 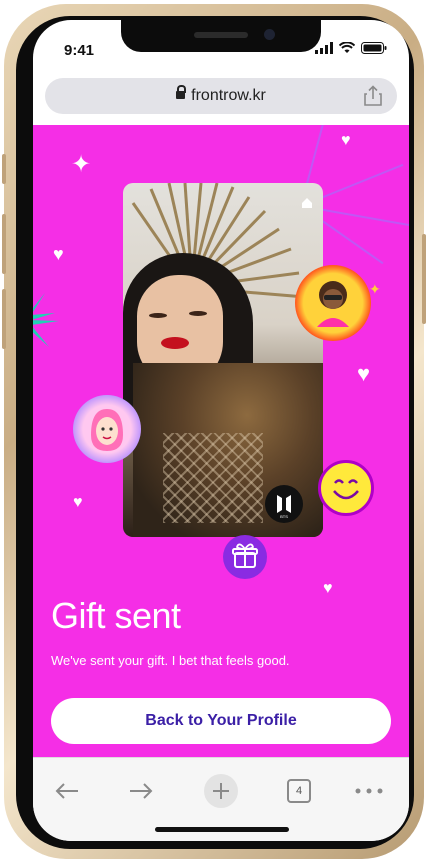 I want to click on smiley-badge, so click(x=346, y=488).